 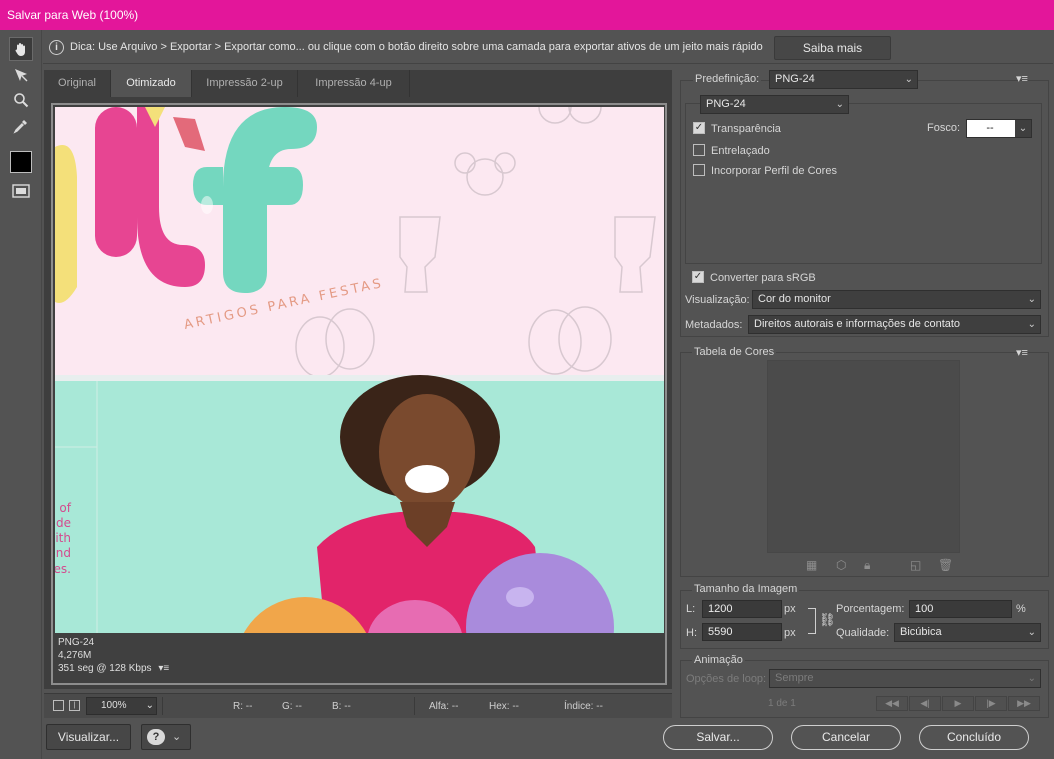 What do you see at coordinates (726, 104) in the screenshot?
I see `format-value: PNG-24` at bounding box center [726, 104].